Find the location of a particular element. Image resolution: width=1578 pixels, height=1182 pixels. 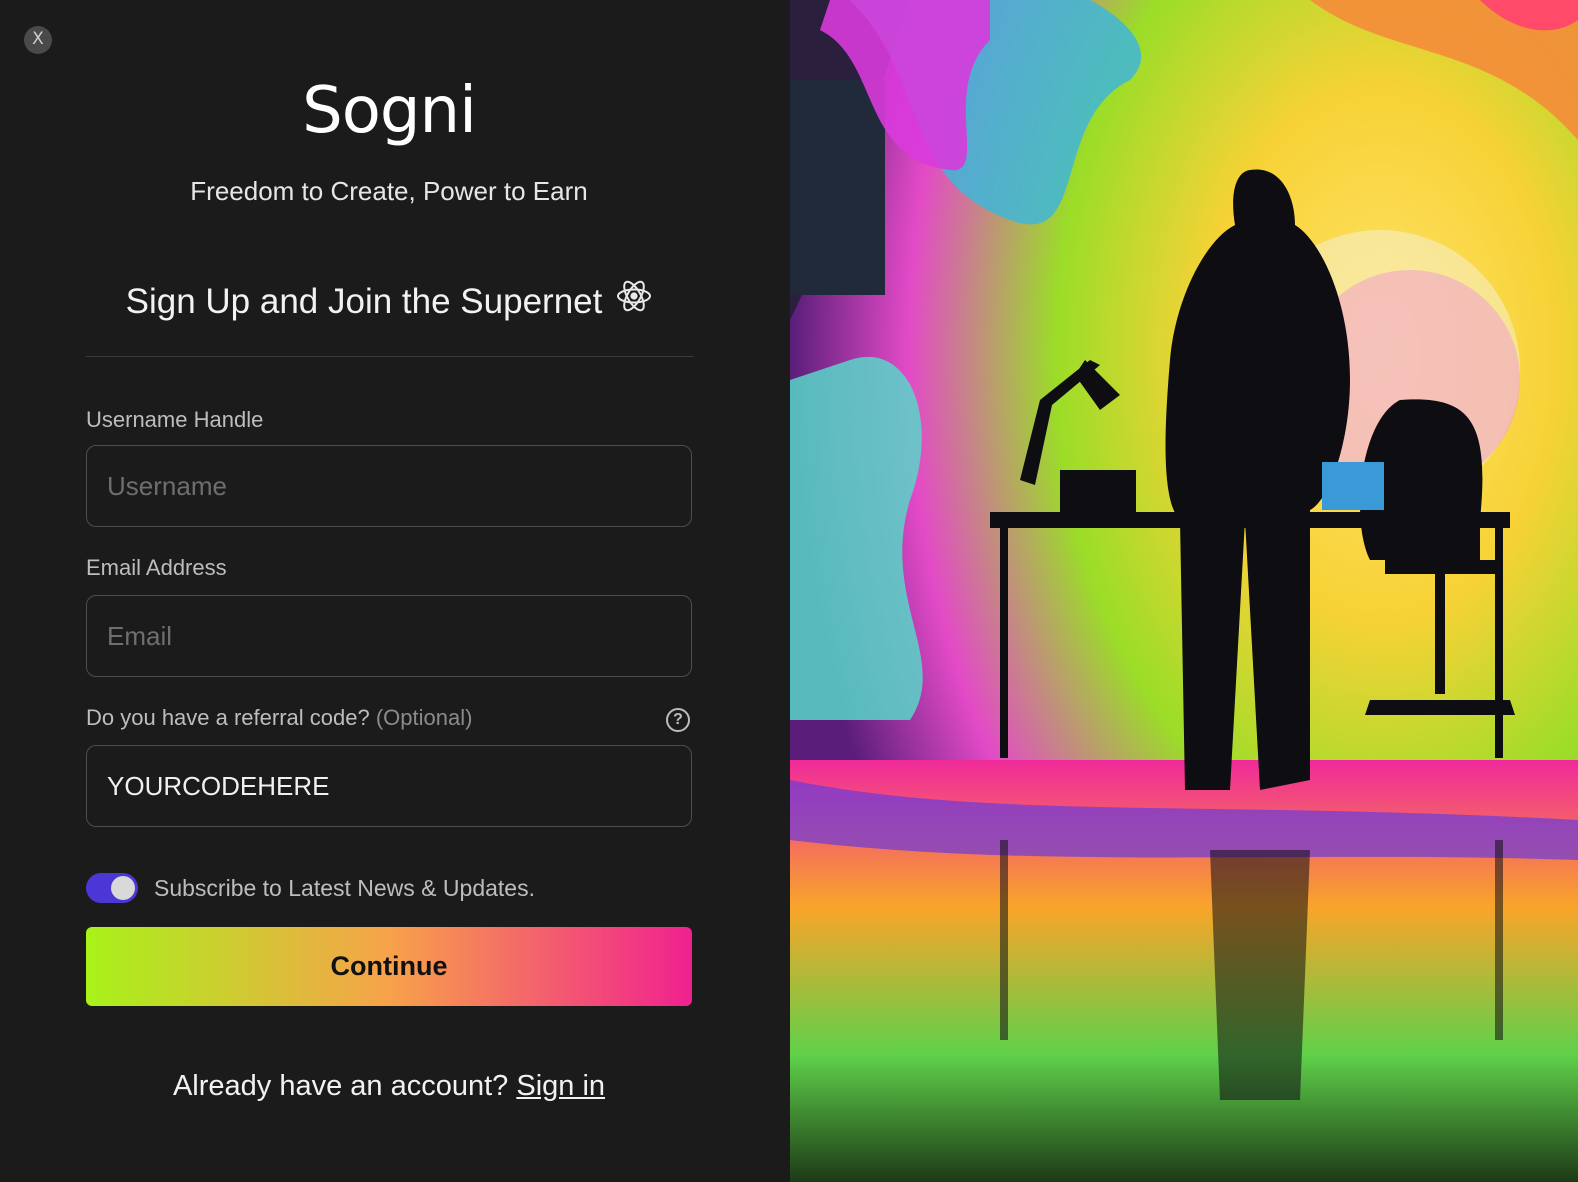

email-field-wrapper is located at coordinates (389, 636).